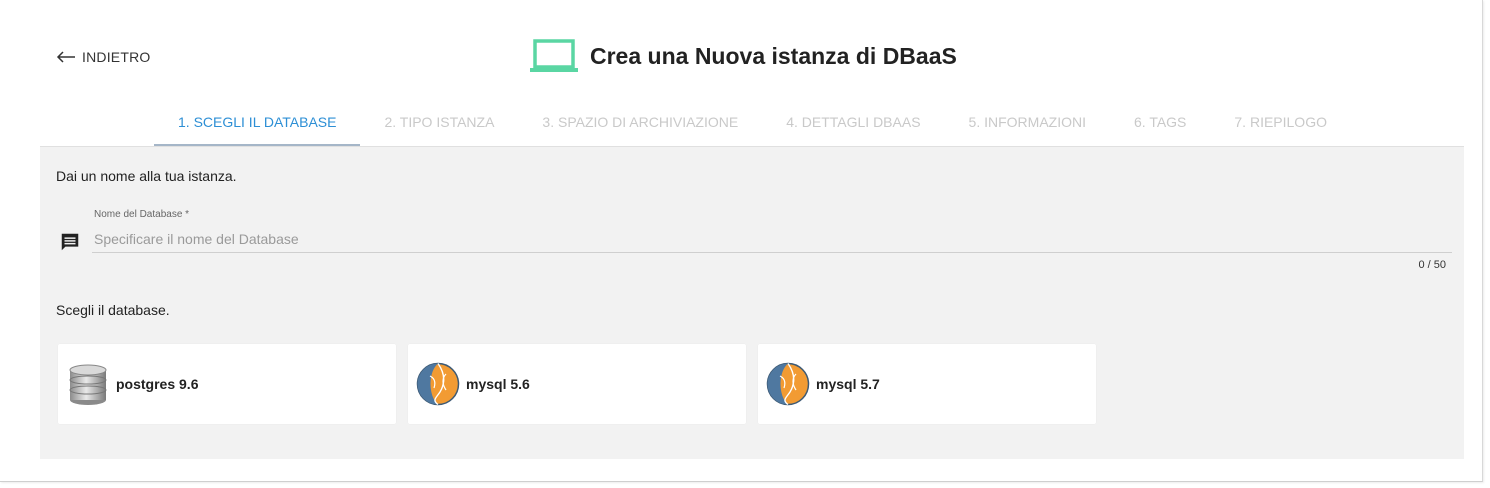  Describe the element at coordinates (116, 57) in the screenshot. I see `back-label: INDIETRO` at that location.